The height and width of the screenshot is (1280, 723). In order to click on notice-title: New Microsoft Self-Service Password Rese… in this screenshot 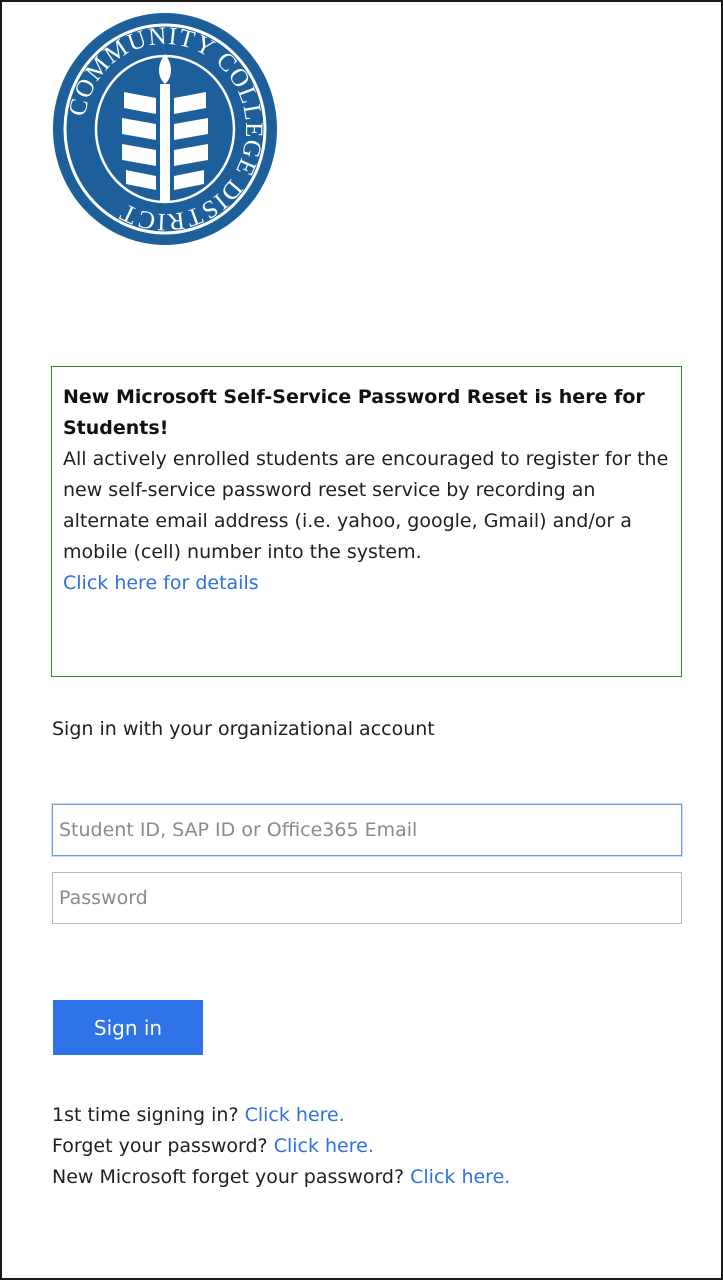, I will do `click(354, 412)`.